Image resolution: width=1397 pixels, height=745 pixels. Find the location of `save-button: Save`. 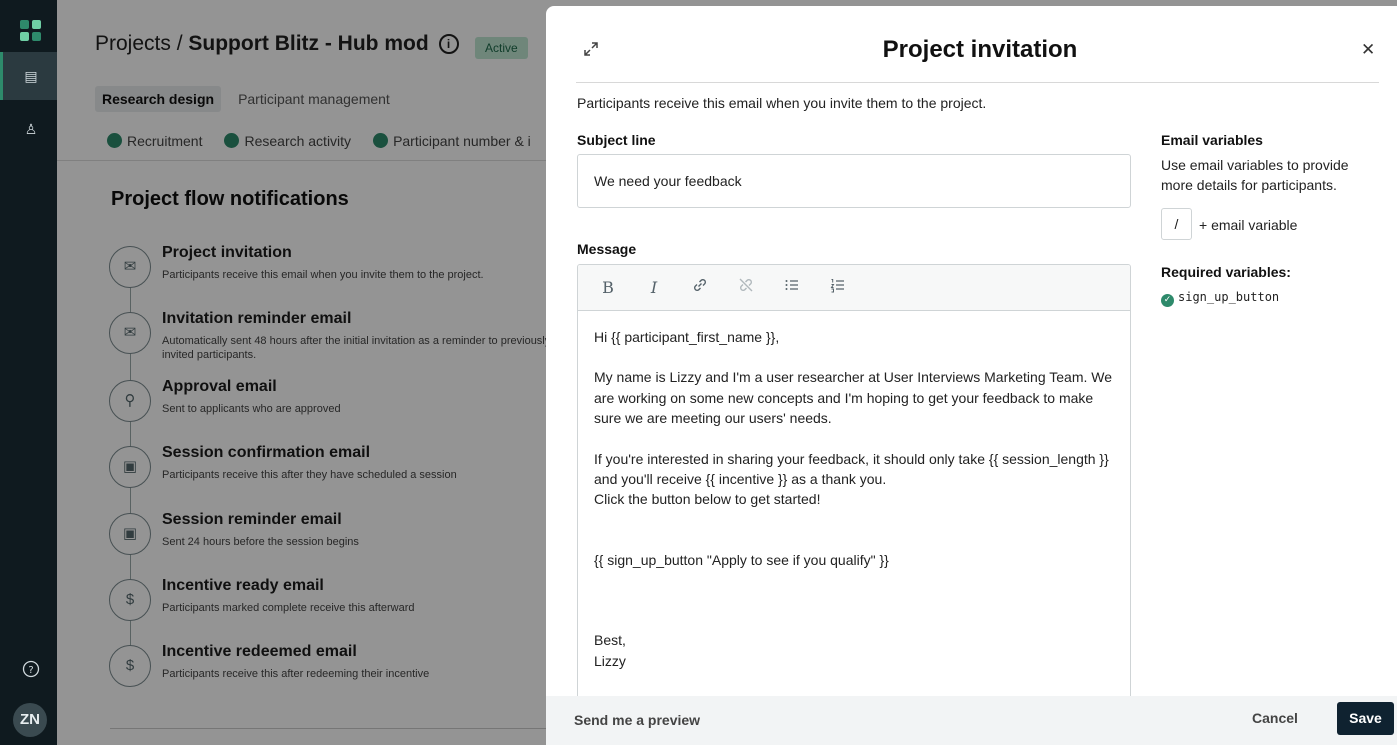

save-button: Save is located at coordinates (1365, 718).